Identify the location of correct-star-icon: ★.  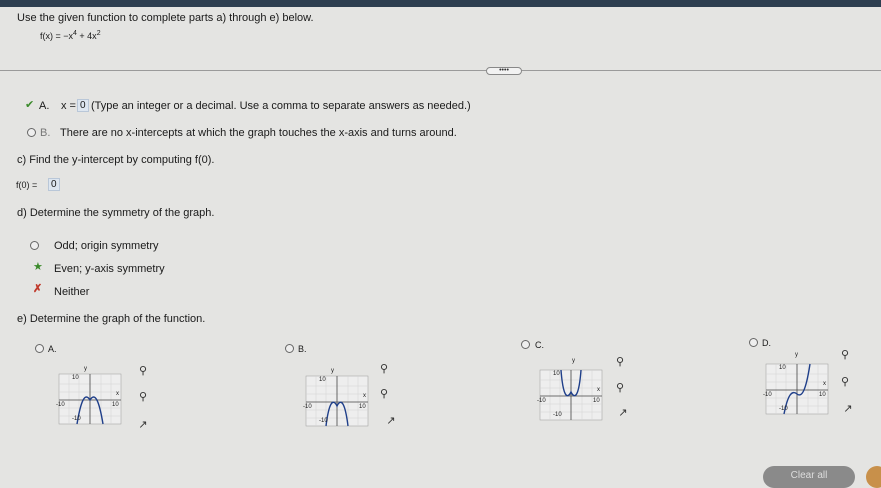
(38, 267).